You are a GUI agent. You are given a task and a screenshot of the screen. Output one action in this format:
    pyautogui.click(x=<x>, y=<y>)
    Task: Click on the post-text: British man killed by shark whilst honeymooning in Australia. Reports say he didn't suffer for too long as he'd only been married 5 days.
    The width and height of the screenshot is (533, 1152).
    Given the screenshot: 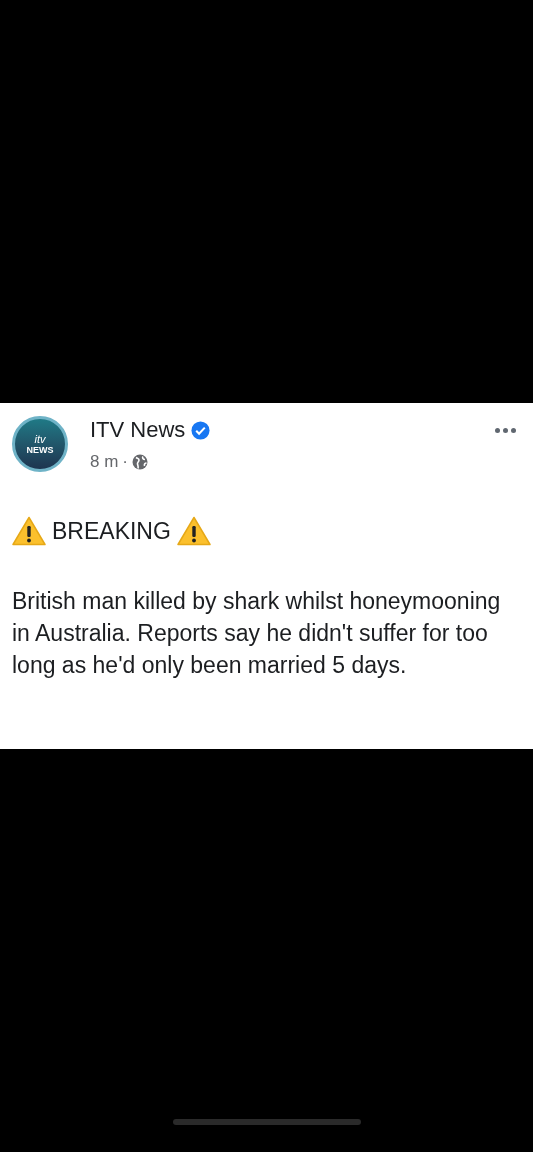 What is the action you would take?
    pyautogui.click(x=257, y=633)
    